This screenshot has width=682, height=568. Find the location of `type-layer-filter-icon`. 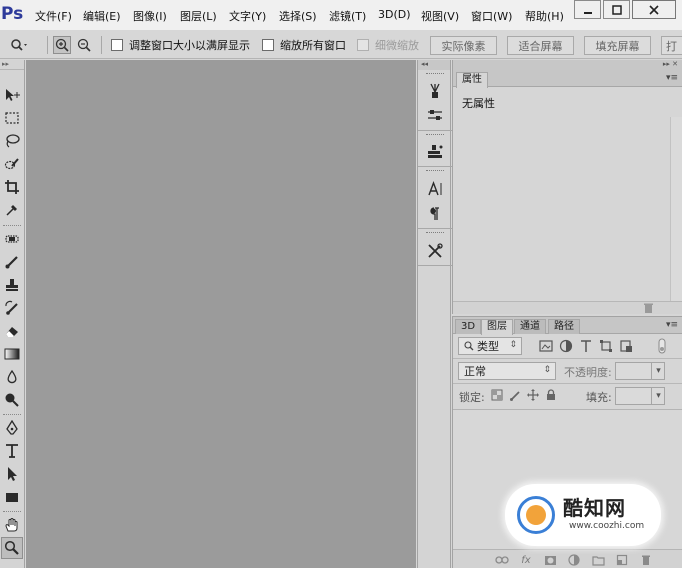

type-layer-filter-icon is located at coordinates (586, 346).